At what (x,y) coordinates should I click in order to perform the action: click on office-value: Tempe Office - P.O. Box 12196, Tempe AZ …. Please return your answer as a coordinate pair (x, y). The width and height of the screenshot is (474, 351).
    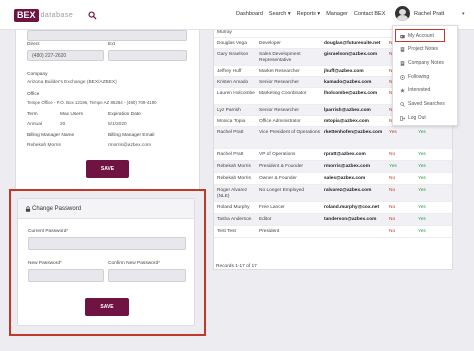
    Looking at the image, I should click on (92, 102).